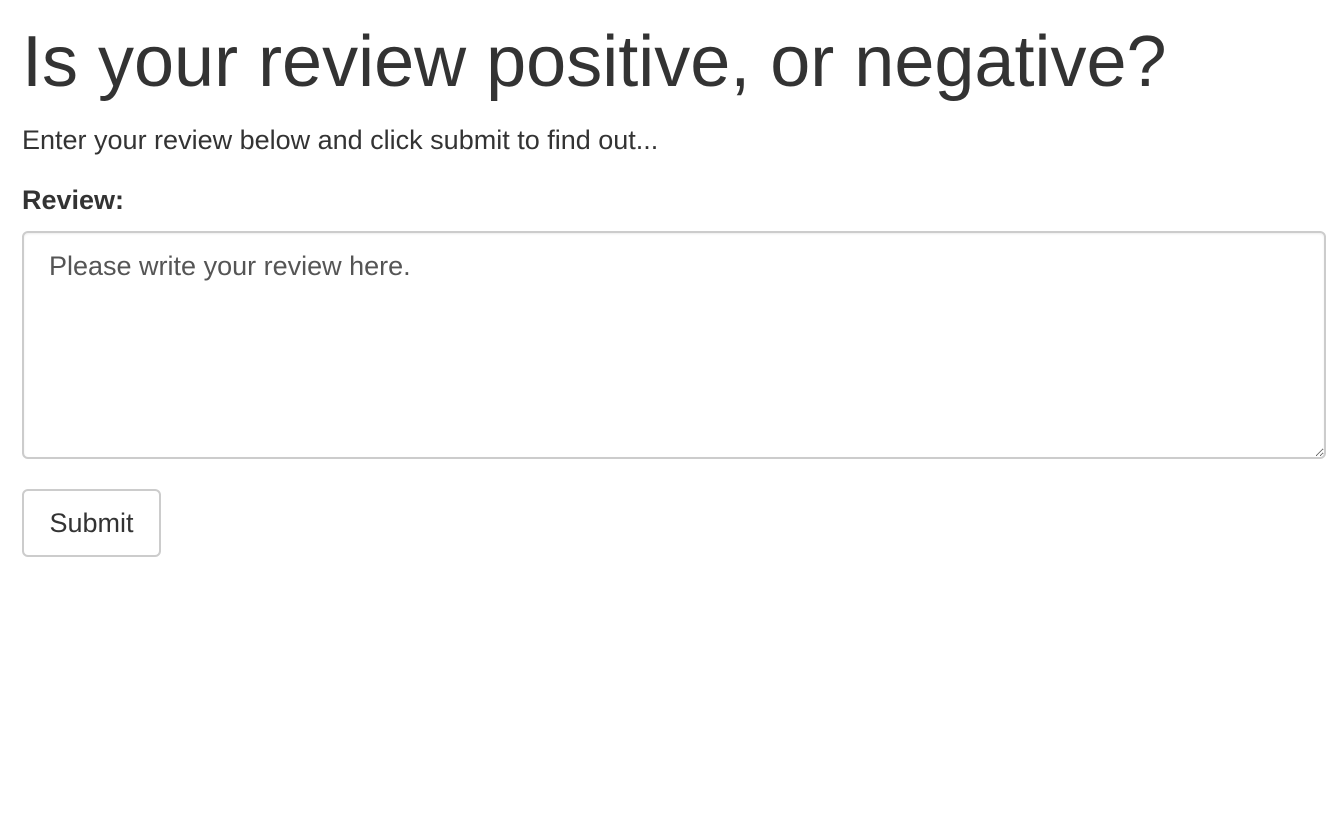 Image resolution: width=1330 pixels, height=830 pixels. Describe the element at coordinates (91, 523) in the screenshot. I see `submit-button: Submit` at that location.